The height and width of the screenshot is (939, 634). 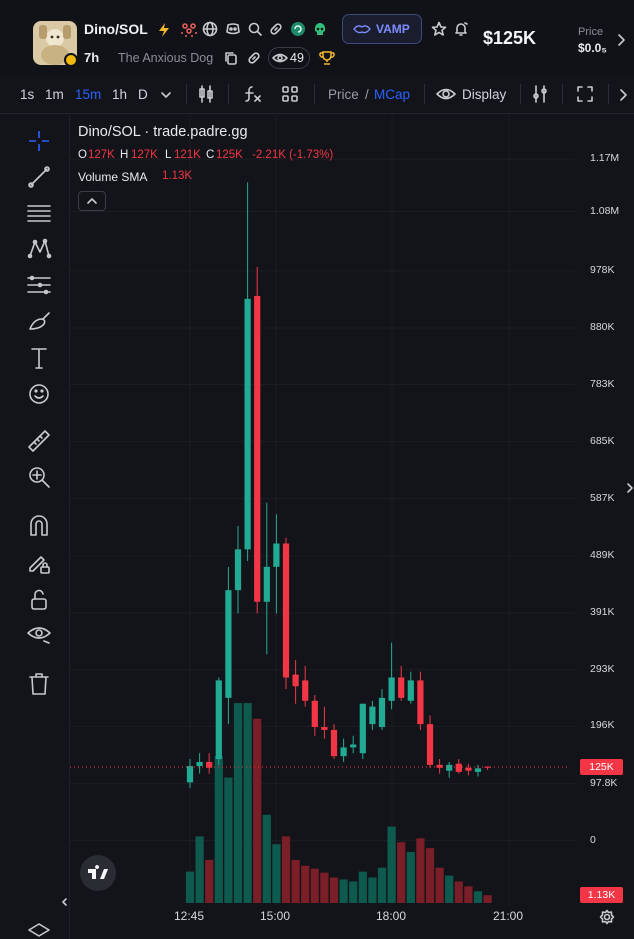 What do you see at coordinates (39, 441) in the screenshot?
I see `ruler-icon` at bounding box center [39, 441].